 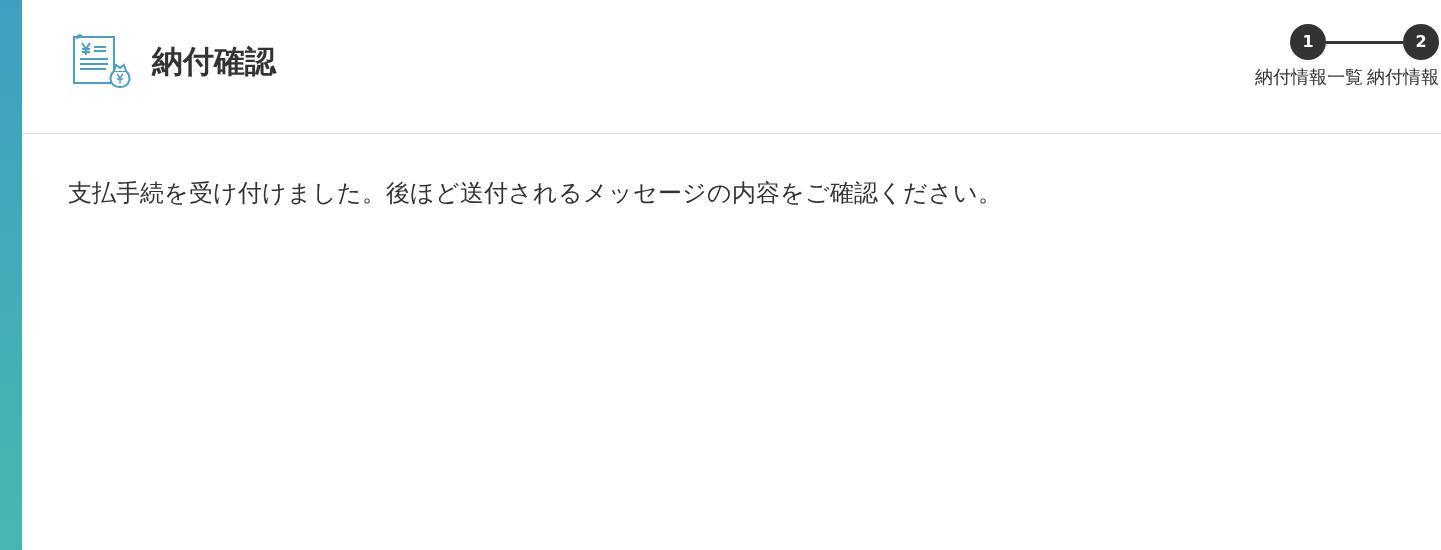 What do you see at coordinates (1421, 42) in the screenshot?
I see `step-number: 2` at bounding box center [1421, 42].